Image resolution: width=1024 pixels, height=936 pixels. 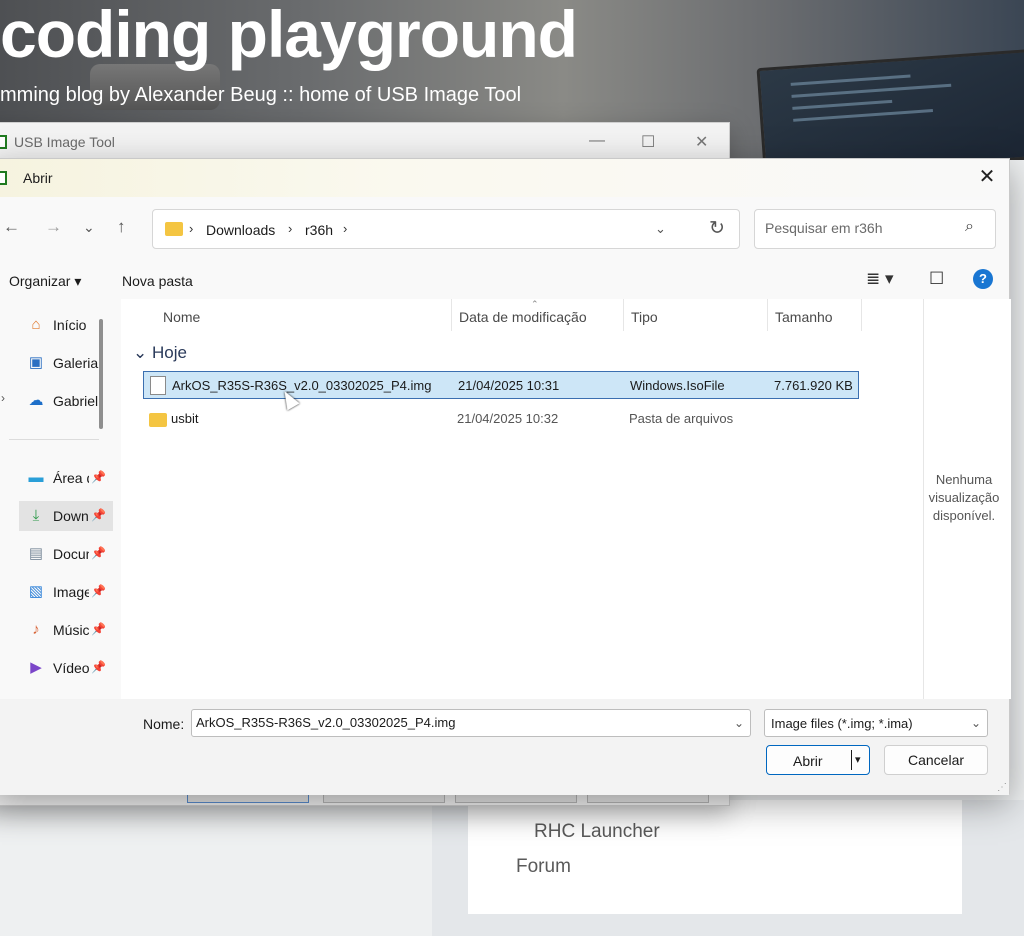 I want to click on breadcrumb-downloads: Downloads, so click(x=240, y=230).